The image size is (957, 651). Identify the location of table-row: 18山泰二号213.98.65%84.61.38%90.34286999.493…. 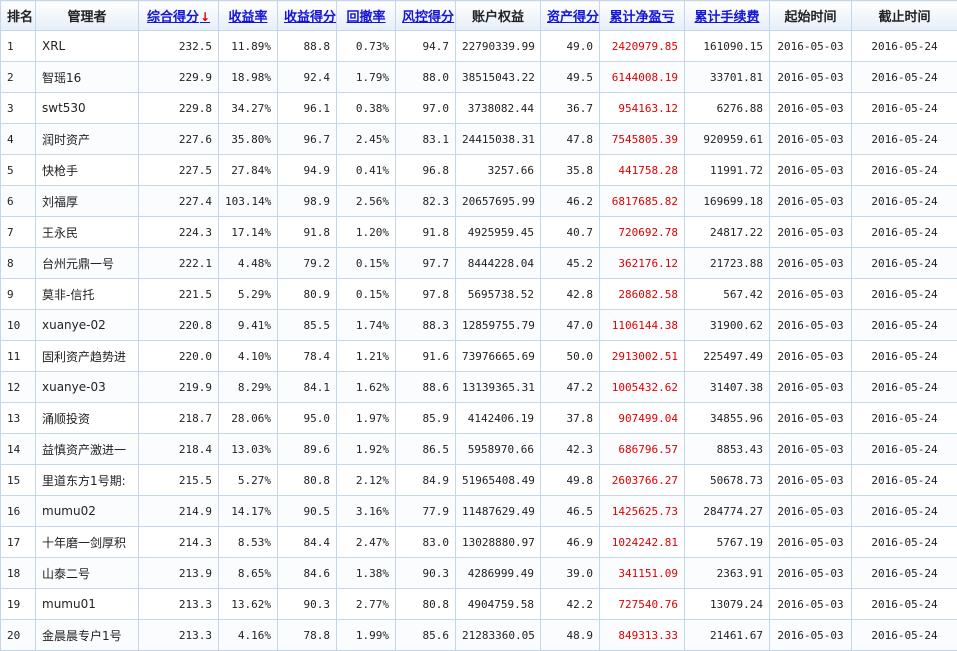
(479, 573).